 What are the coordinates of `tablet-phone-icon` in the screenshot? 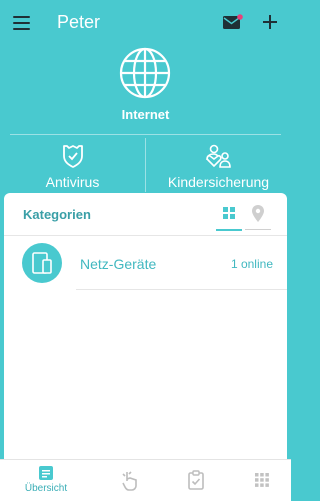 It's located at (42, 263).